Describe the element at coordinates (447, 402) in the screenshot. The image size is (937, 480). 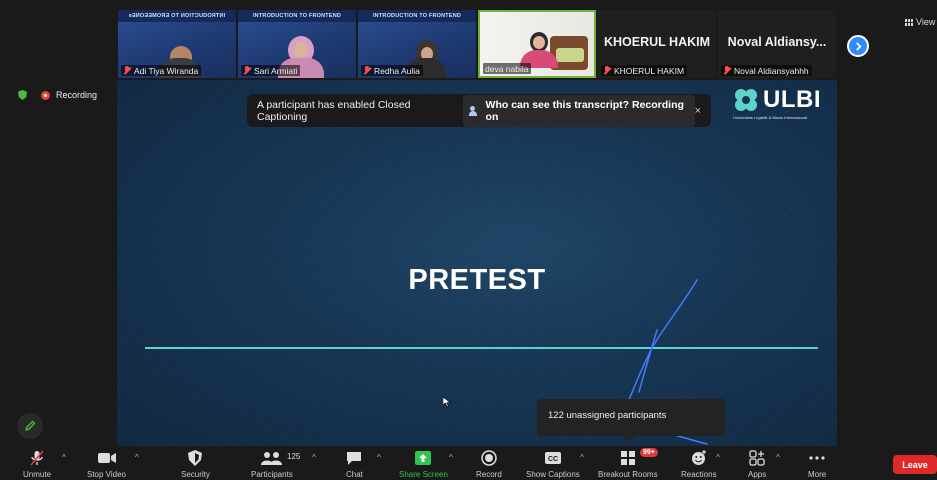
I see `mouse-cursor-icon` at that location.